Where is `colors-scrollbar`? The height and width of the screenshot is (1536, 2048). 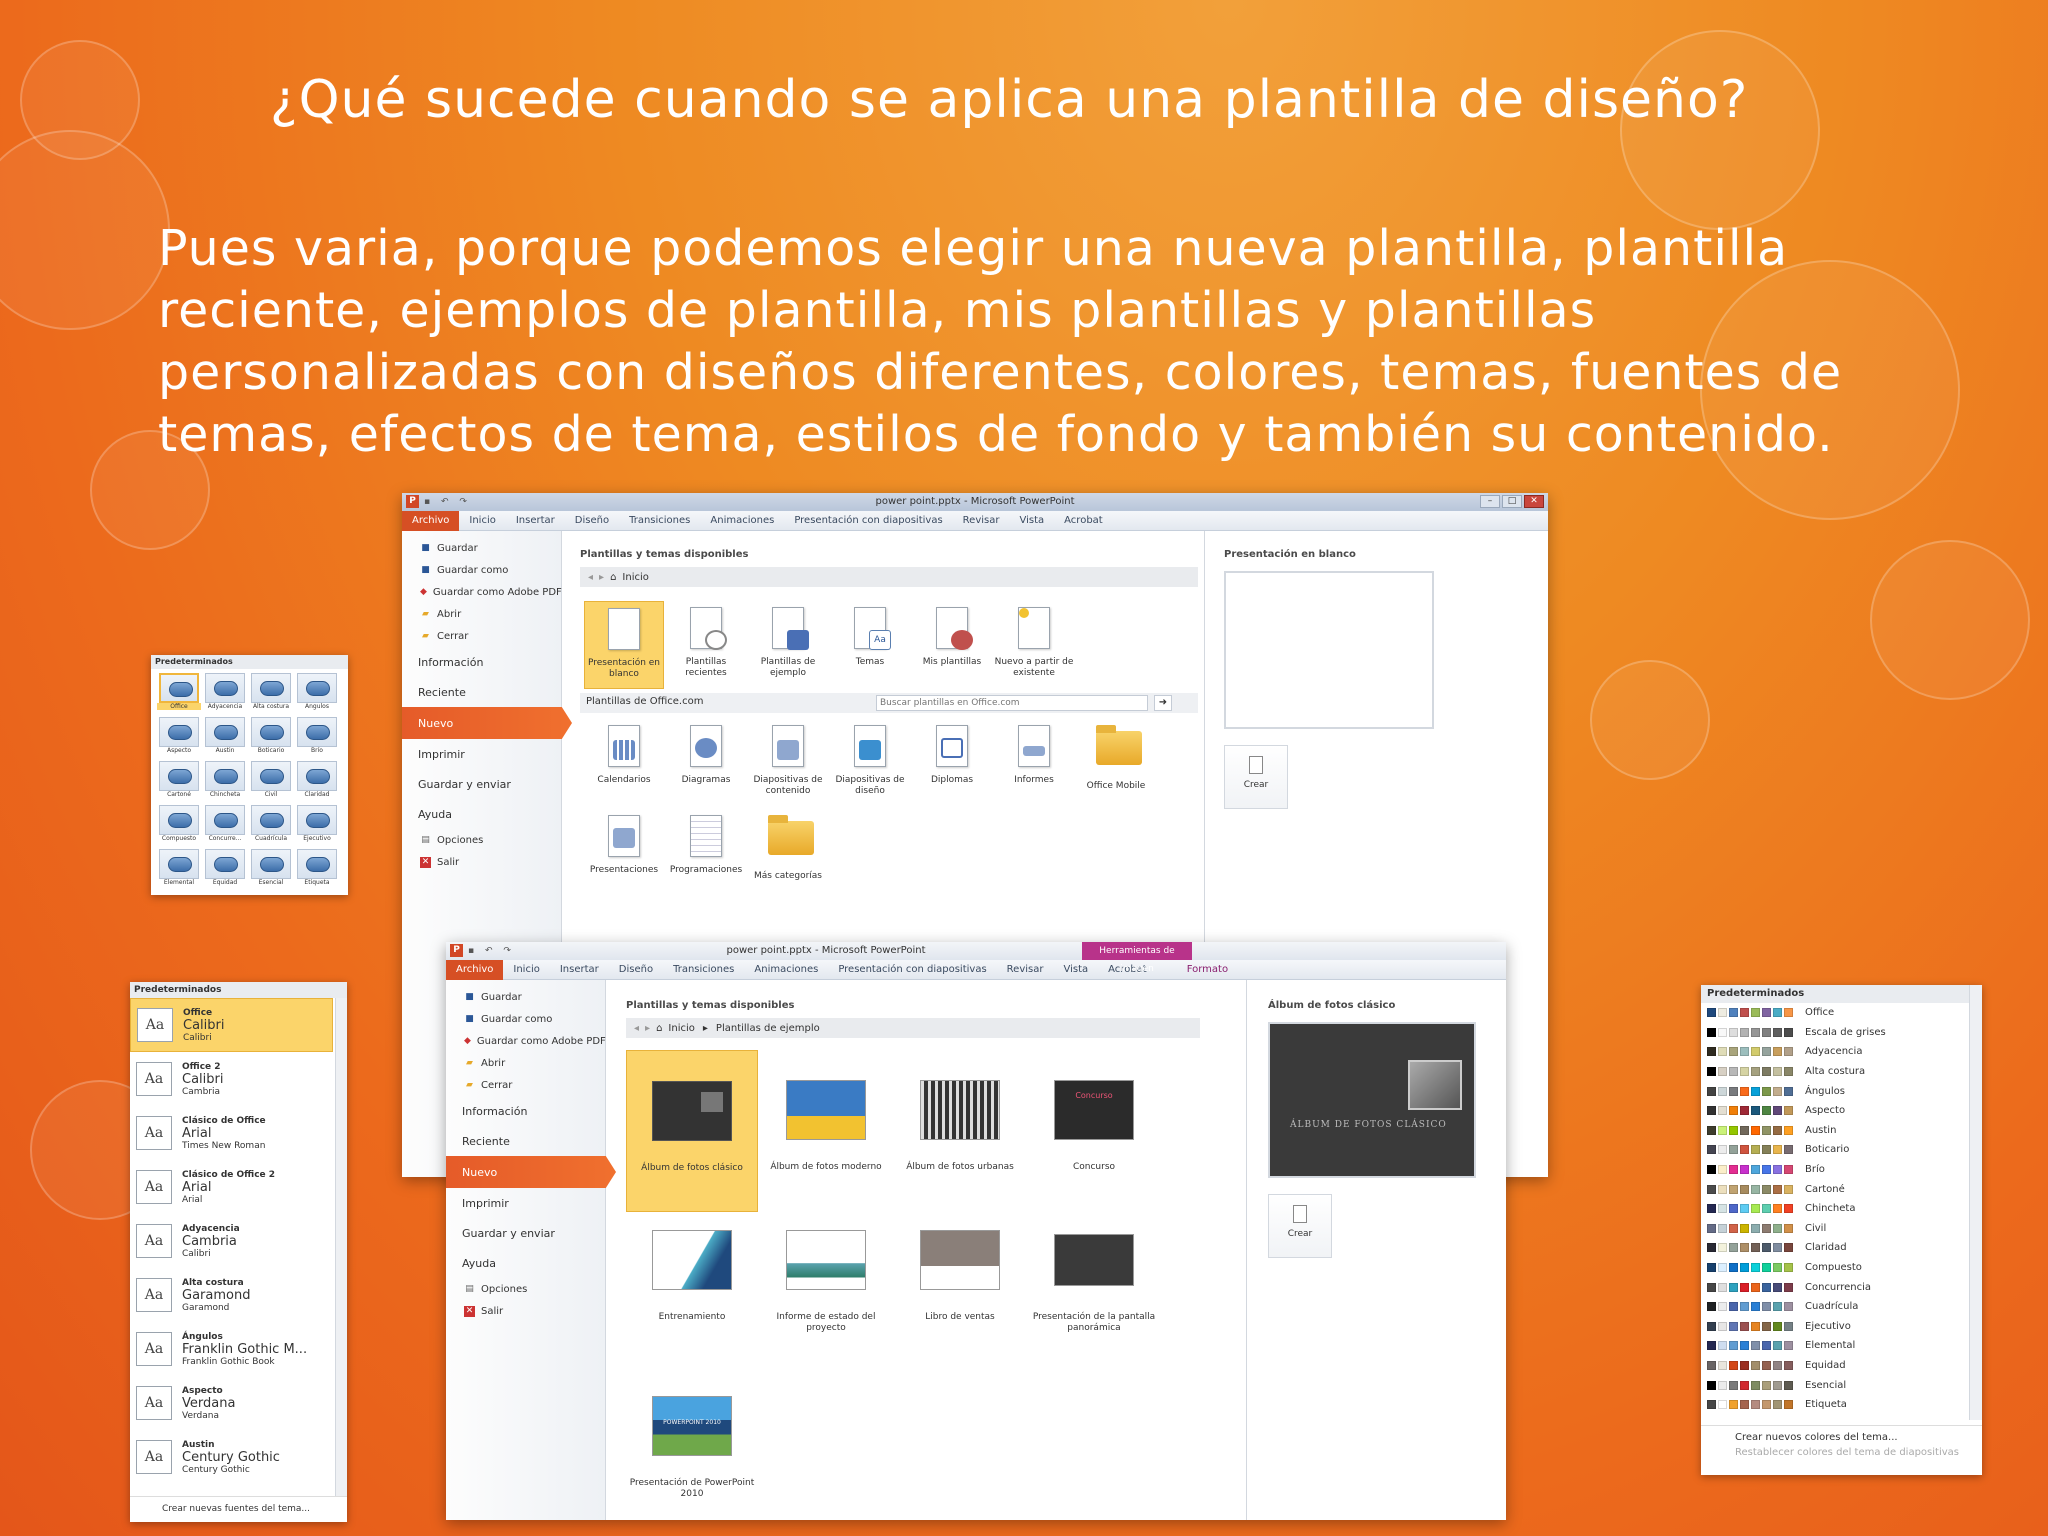
colors-scrollbar is located at coordinates (1975, 1202).